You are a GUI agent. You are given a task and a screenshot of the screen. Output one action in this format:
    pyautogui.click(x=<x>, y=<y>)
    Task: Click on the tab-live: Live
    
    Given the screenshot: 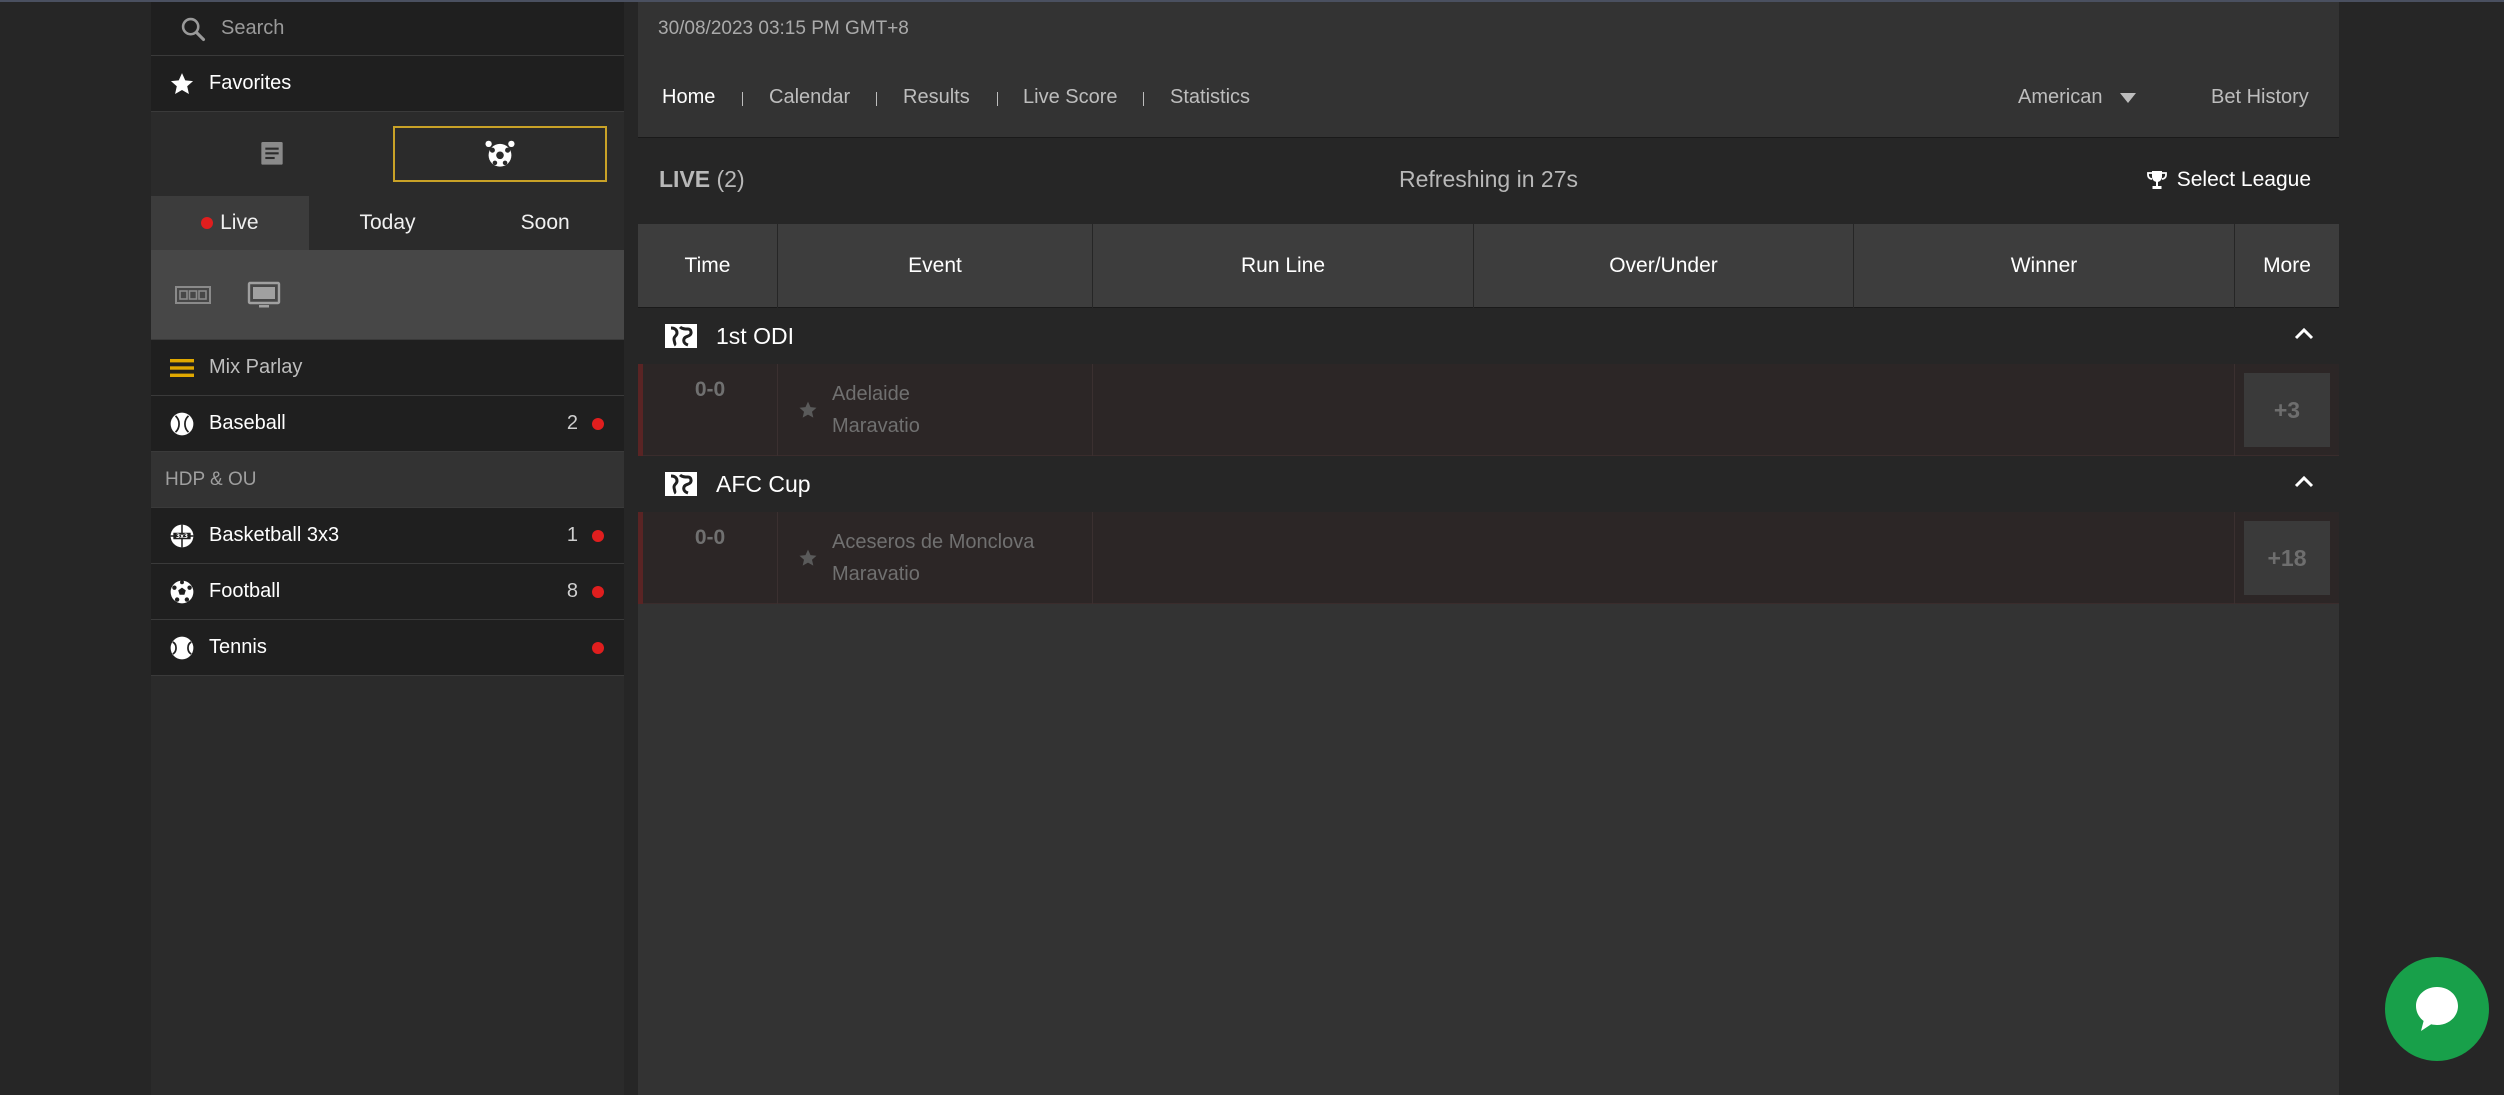 What is the action you would take?
    pyautogui.click(x=230, y=223)
    